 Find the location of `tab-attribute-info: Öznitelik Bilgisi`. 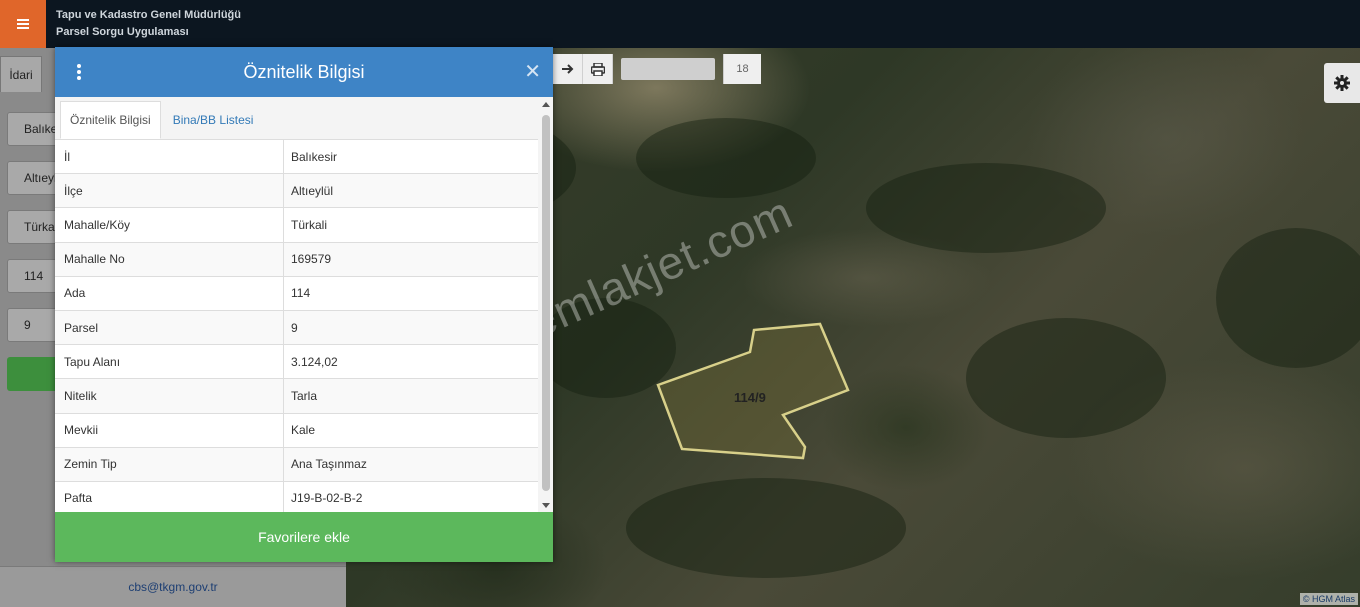

tab-attribute-info: Öznitelik Bilgisi is located at coordinates (110, 120).